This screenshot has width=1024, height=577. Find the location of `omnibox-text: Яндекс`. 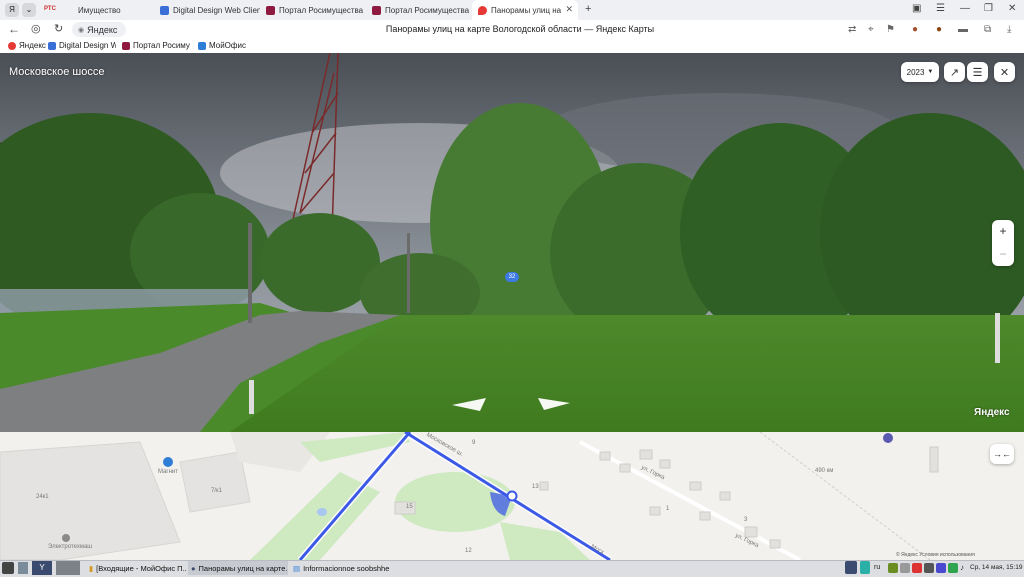

omnibox-text: Яндекс is located at coordinates (102, 29).